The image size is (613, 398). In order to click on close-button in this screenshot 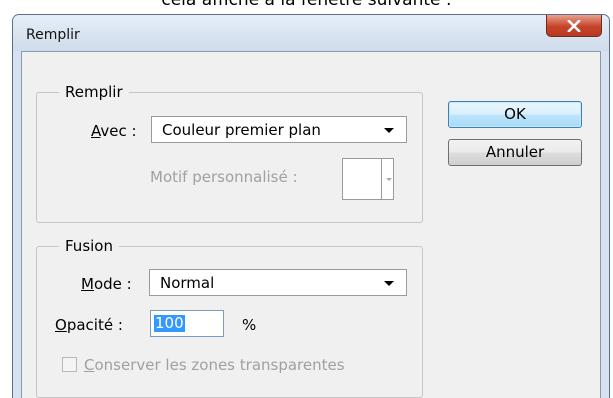, I will do `click(574, 26)`.